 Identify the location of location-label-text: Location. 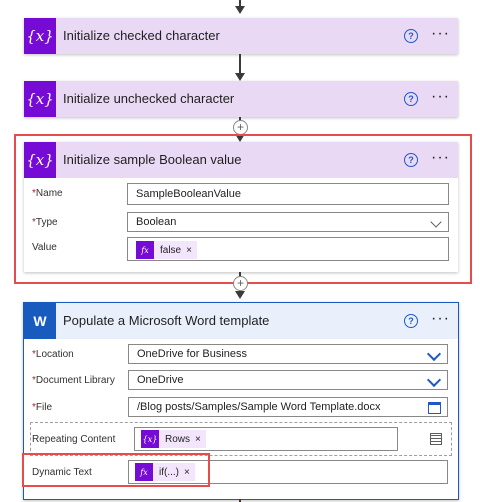
(54, 354).